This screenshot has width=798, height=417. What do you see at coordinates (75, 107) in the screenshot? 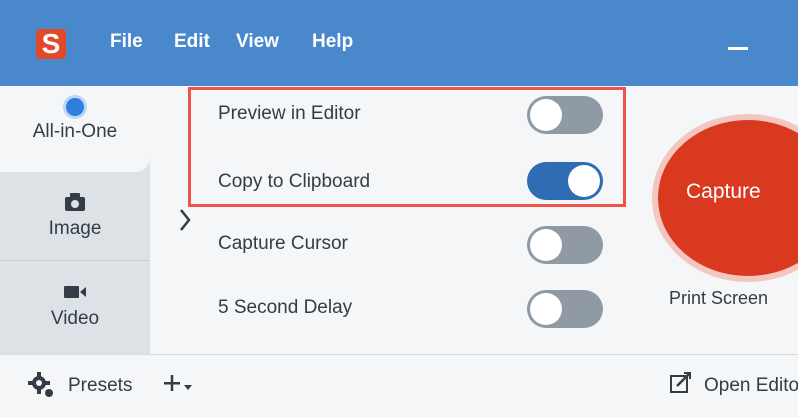
I see `all-in-one-radio-icon` at bounding box center [75, 107].